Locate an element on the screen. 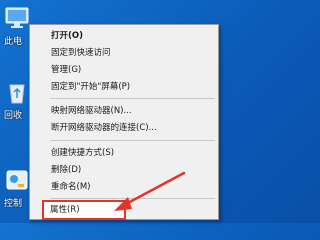  menu-item-rename: 重命名(M) is located at coordinates (124, 187).